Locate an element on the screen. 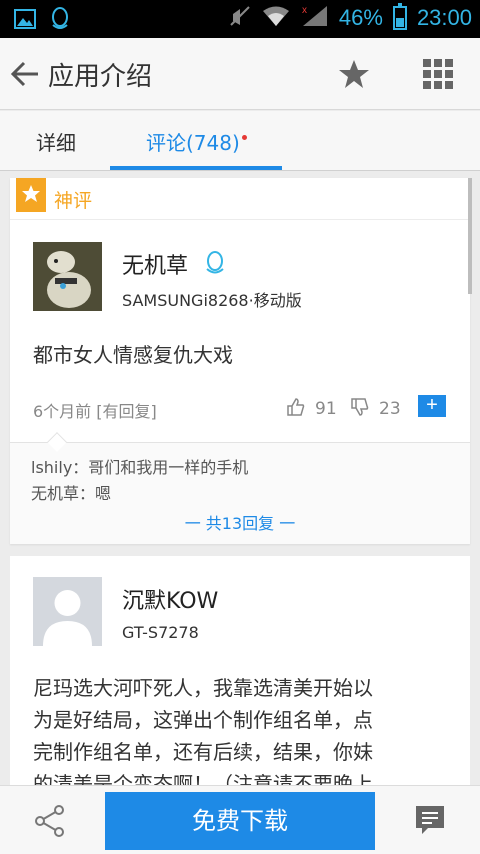  comment-icon is located at coordinates (430, 820).